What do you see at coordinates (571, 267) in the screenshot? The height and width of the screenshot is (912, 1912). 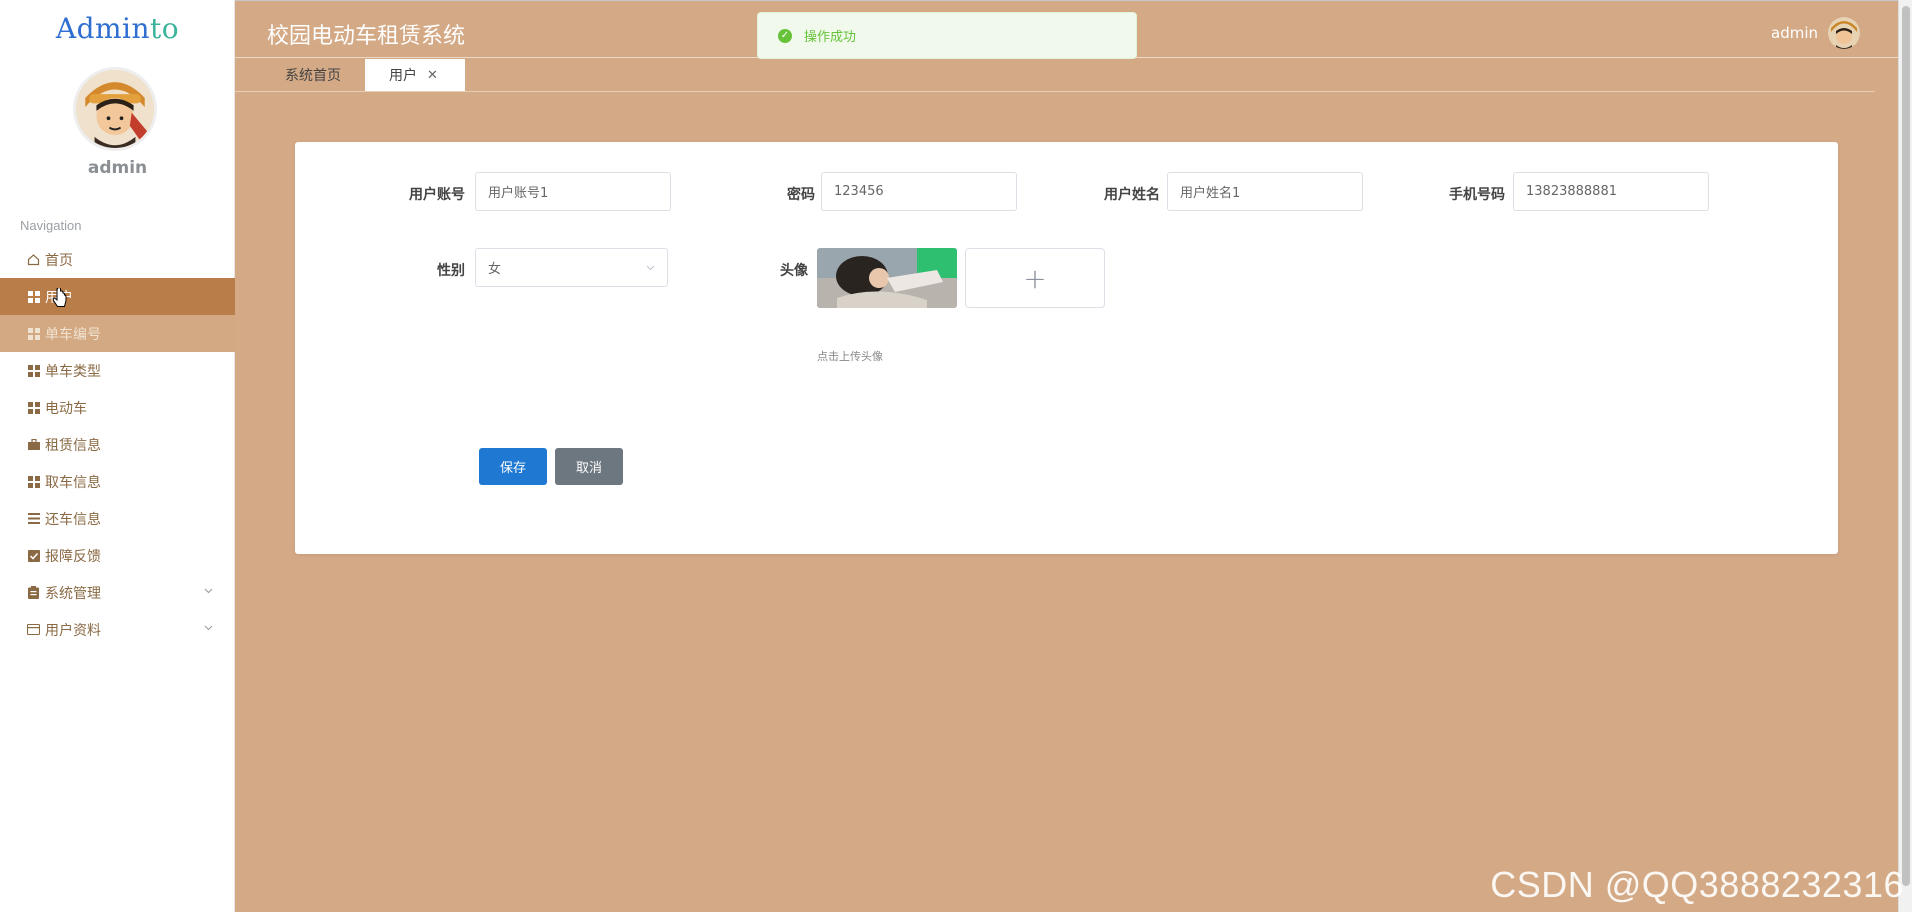 I see `gender-select: 女` at bounding box center [571, 267].